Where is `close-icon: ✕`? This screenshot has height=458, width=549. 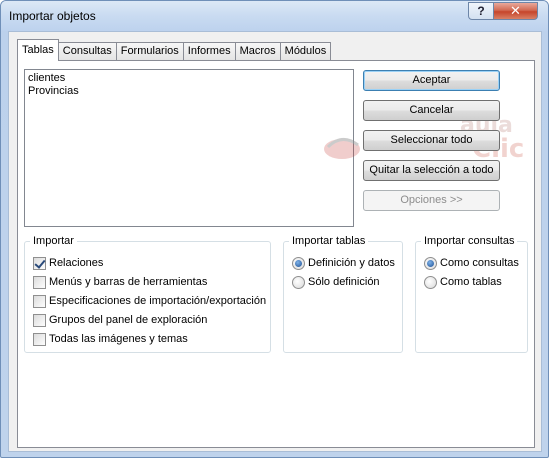 close-icon: ✕ is located at coordinates (515, 10).